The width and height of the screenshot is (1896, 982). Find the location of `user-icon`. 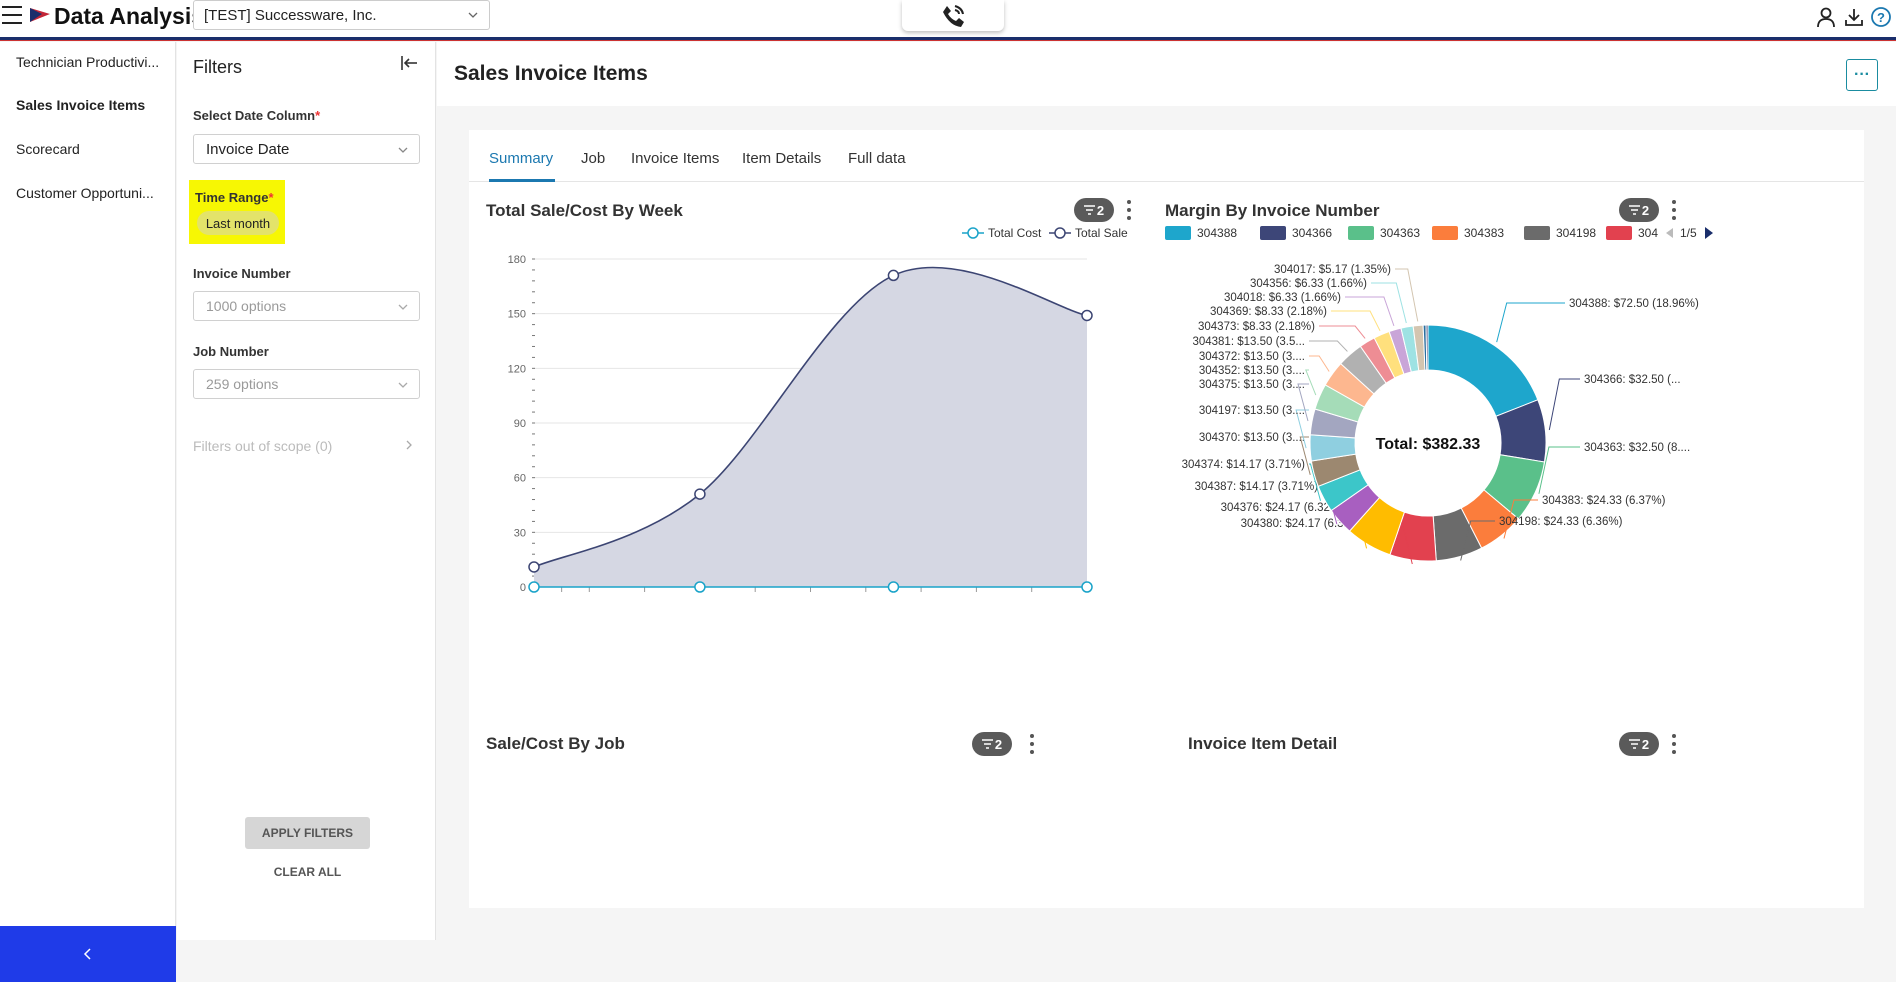

user-icon is located at coordinates (1826, 17).